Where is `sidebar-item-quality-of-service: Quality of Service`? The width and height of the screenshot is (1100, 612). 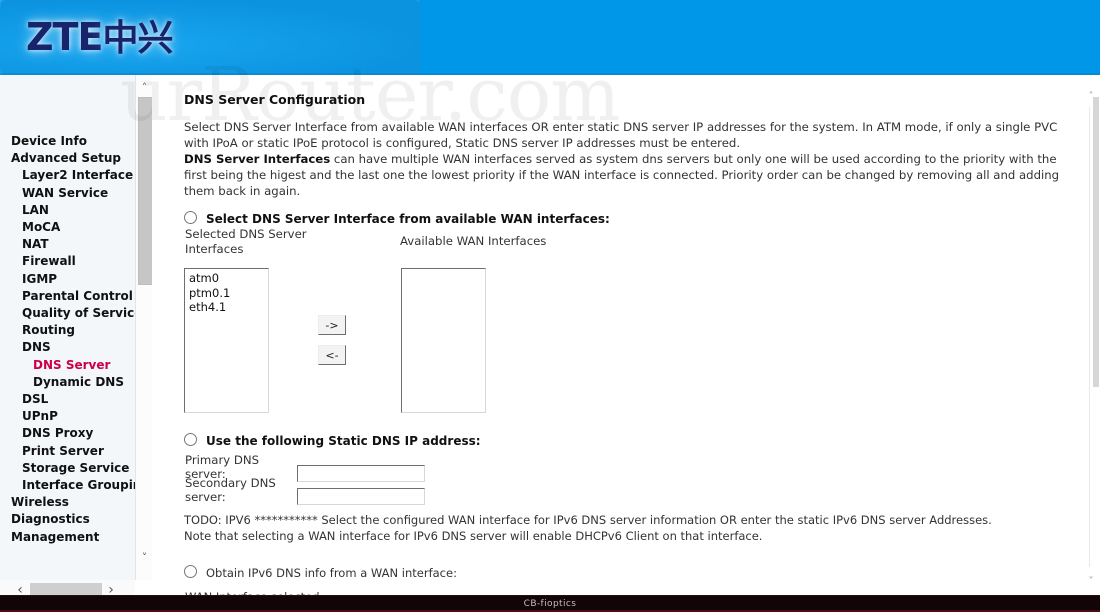
sidebar-item-quality-of-service: Quality of Service is located at coordinates (67, 313).